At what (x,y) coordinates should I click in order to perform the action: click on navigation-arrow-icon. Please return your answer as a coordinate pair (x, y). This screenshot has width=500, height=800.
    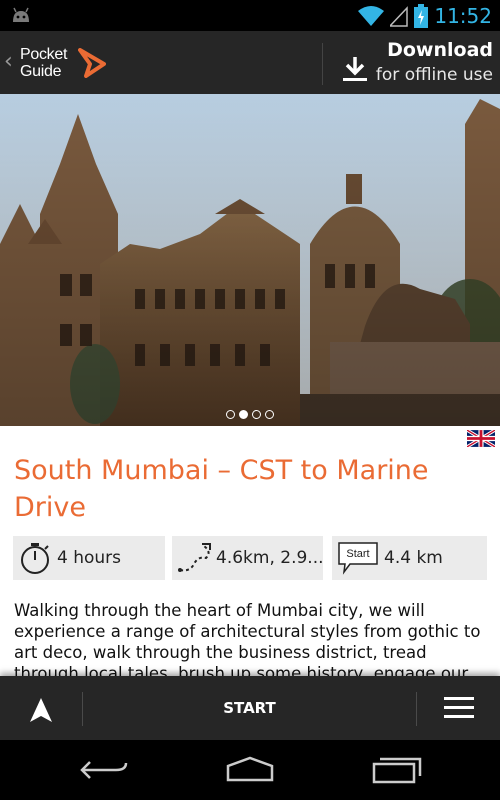
    Looking at the image, I should click on (41, 710).